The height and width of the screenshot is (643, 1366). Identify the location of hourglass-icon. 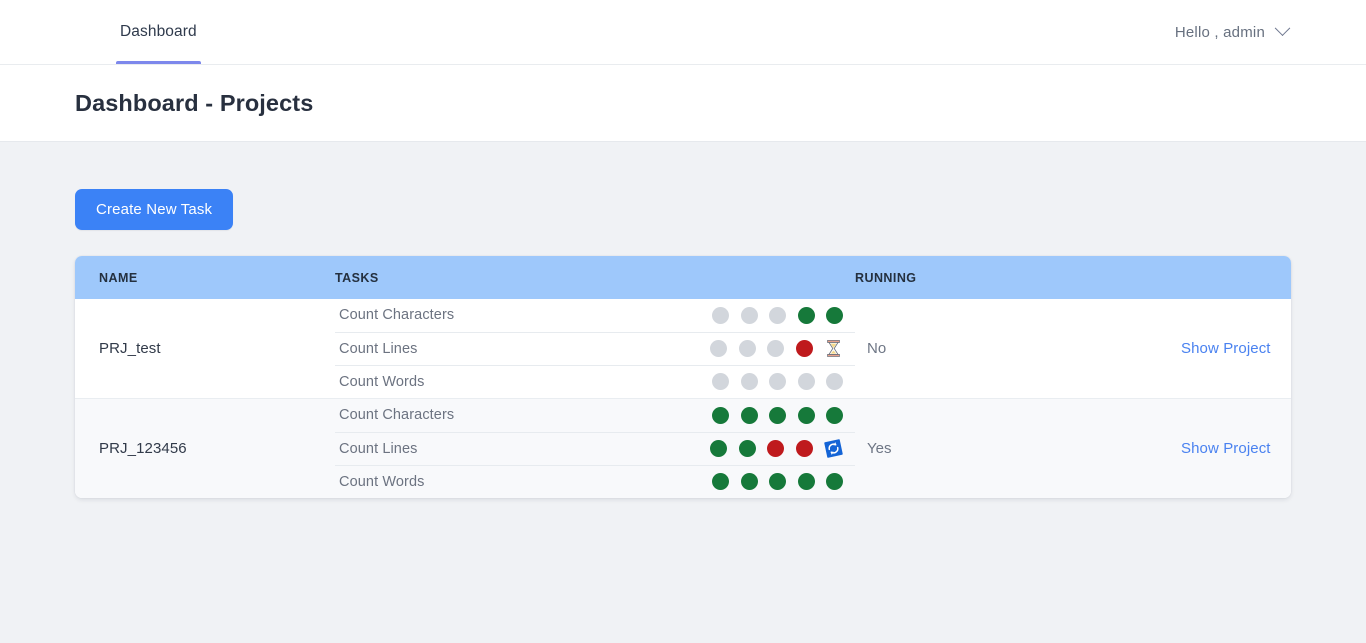
(833, 348).